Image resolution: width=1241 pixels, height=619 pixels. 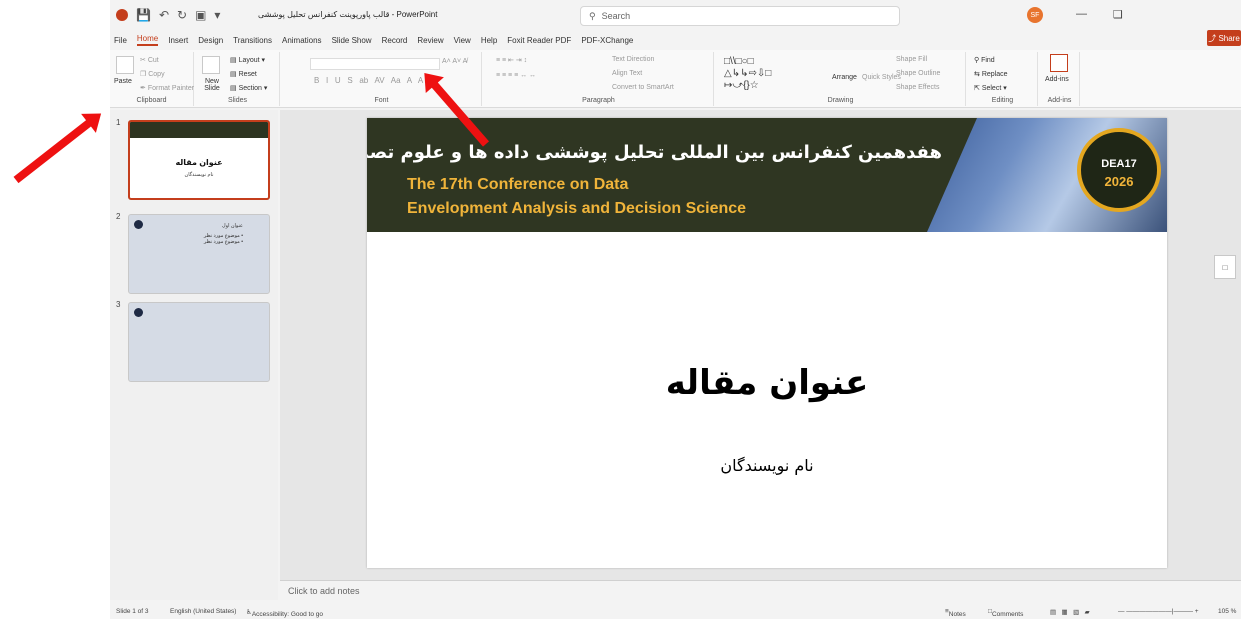 What do you see at coordinates (200, 15) in the screenshot?
I see `present-icon: ▣` at bounding box center [200, 15].